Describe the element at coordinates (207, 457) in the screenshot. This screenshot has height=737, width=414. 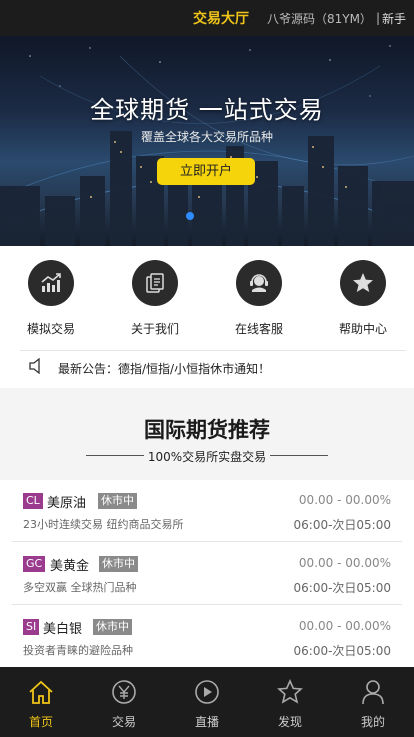
I see `section-subtitle: 100%交易所实盘交易` at that location.